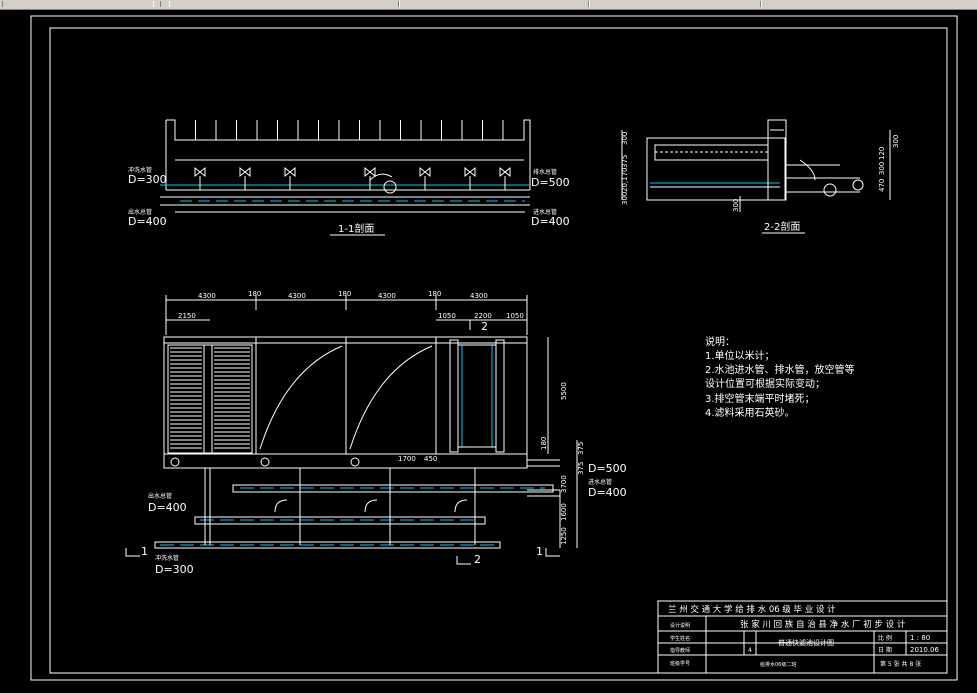 The height and width of the screenshot is (693, 977). What do you see at coordinates (882, 153) in the screenshot?
I see `s22-dim-right-2: 120` at bounding box center [882, 153].